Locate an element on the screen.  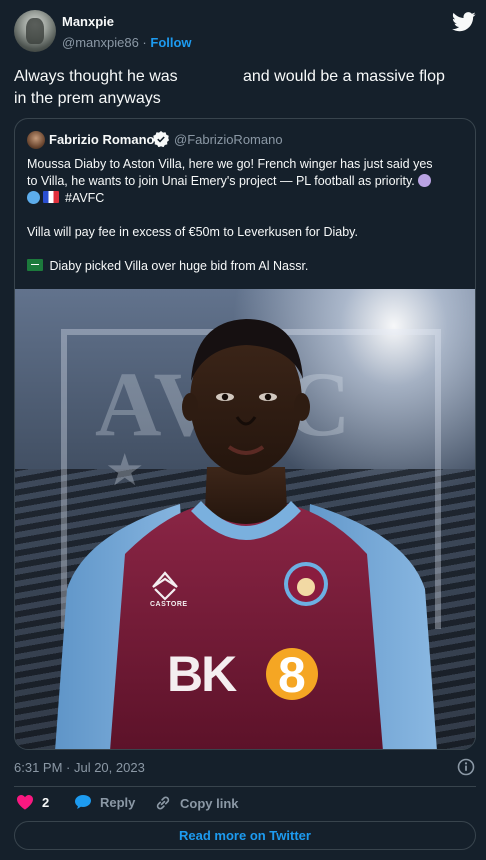
info-icon is located at coordinates (466, 767).